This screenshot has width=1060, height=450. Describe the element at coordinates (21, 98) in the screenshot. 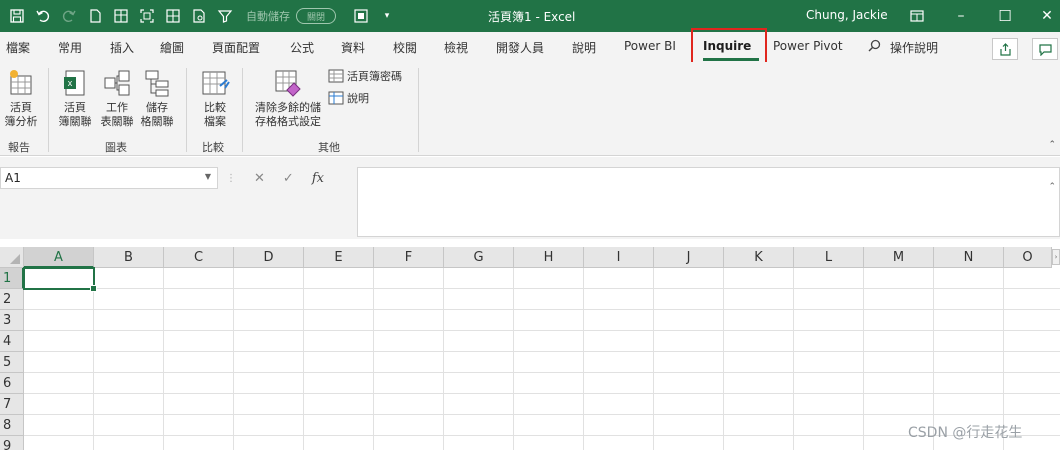

I see `workbook-analysis-button: 活頁 簿分析` at that location.